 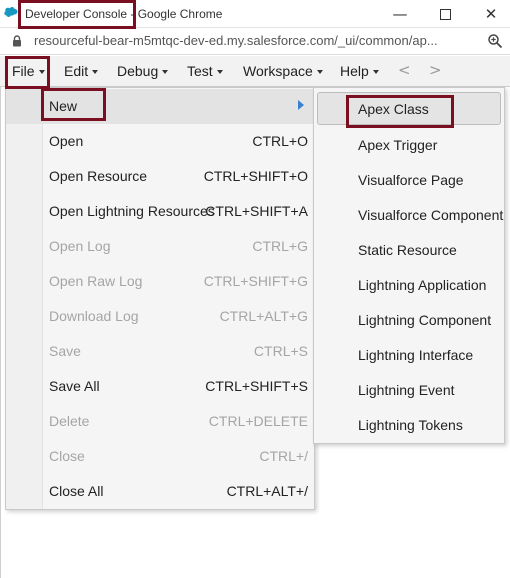 I want to click on new-submenu-item-static-resource: Static Resource, so click(x=409, y=250).